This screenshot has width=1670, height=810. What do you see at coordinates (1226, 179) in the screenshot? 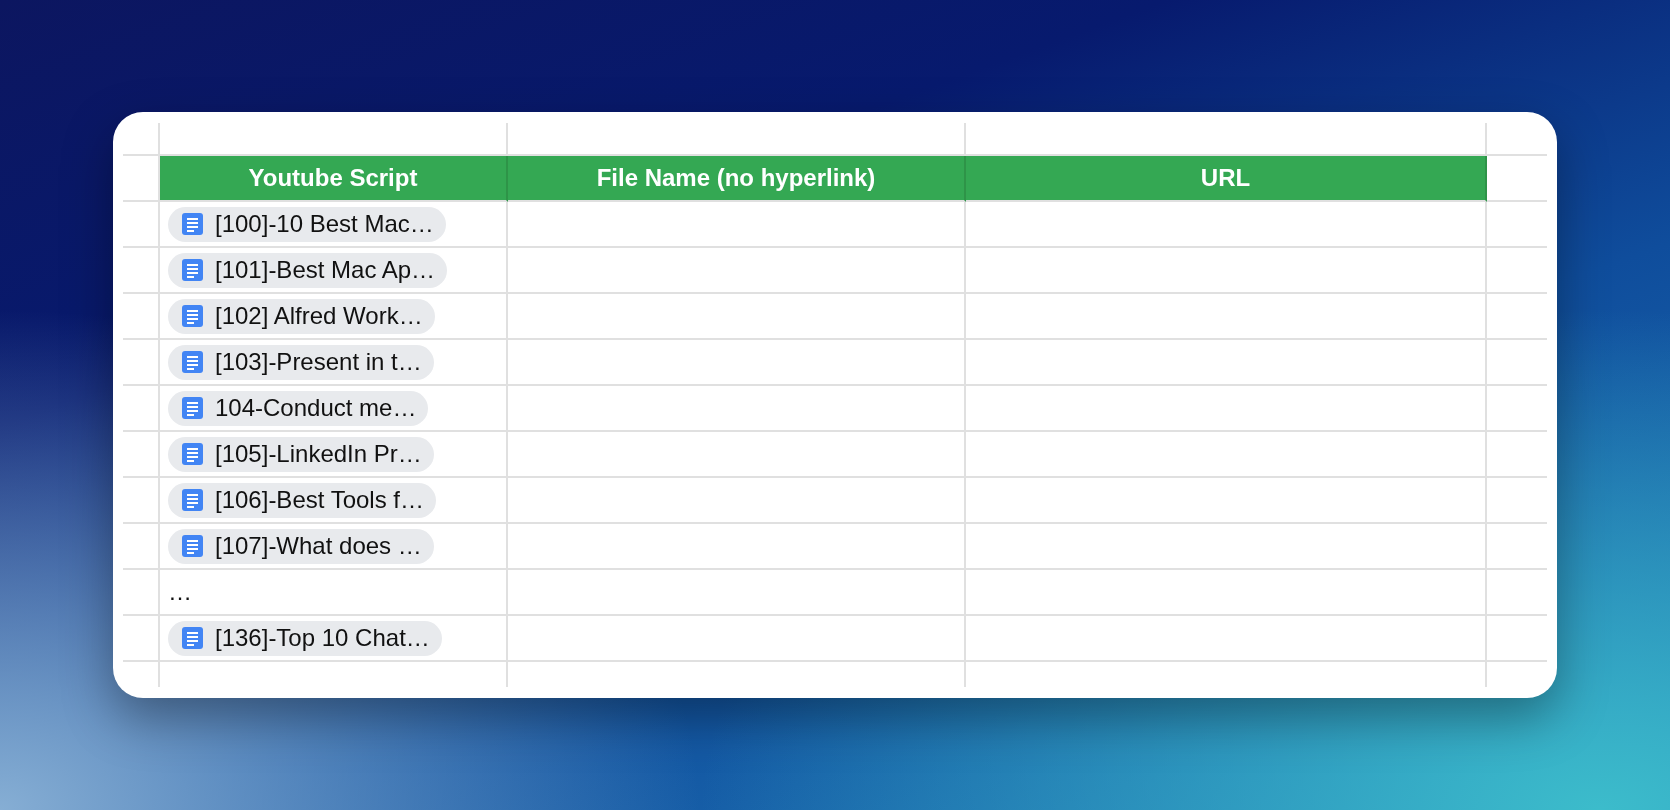
I see `column-header: URL` at bounding box center [1226, 179].